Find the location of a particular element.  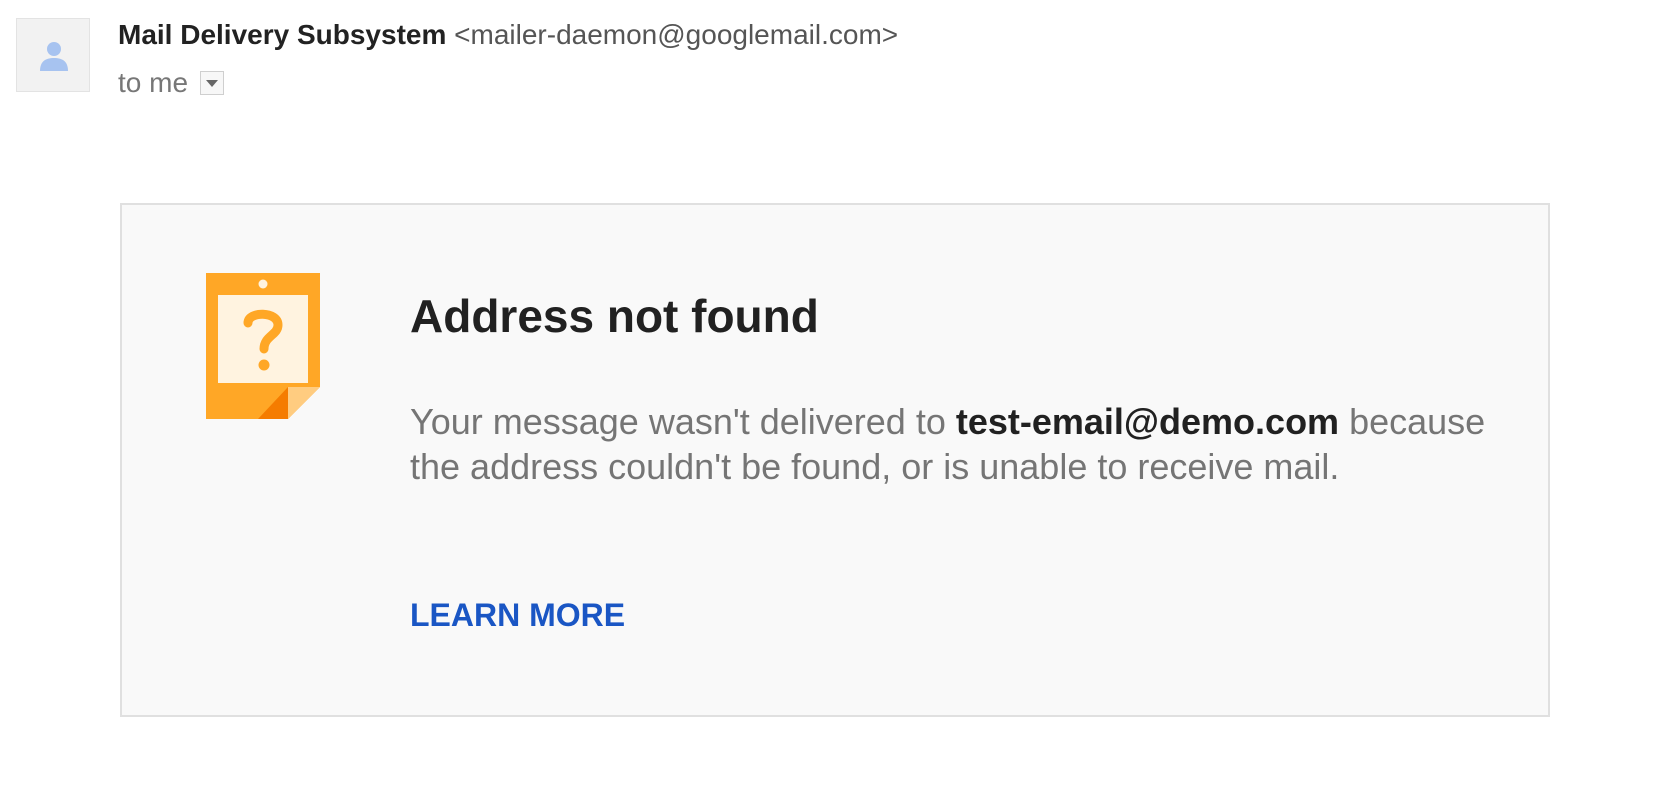

sender-name: Mail Delivery Subsystem is located at coordinates (282, 34).